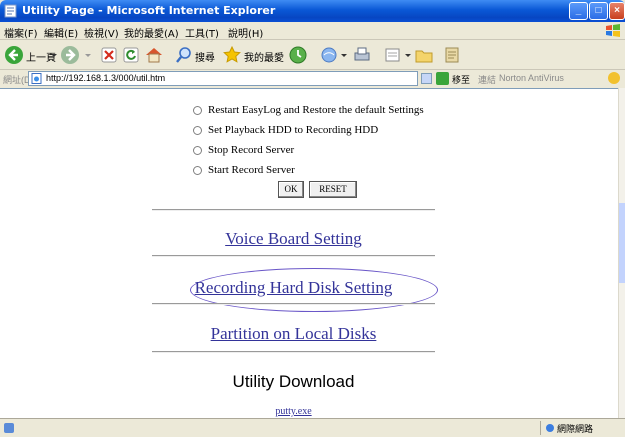 The width and height of the screenshot is (625, 437). I want to click on radio-stop-record-server, so click(197, 150).